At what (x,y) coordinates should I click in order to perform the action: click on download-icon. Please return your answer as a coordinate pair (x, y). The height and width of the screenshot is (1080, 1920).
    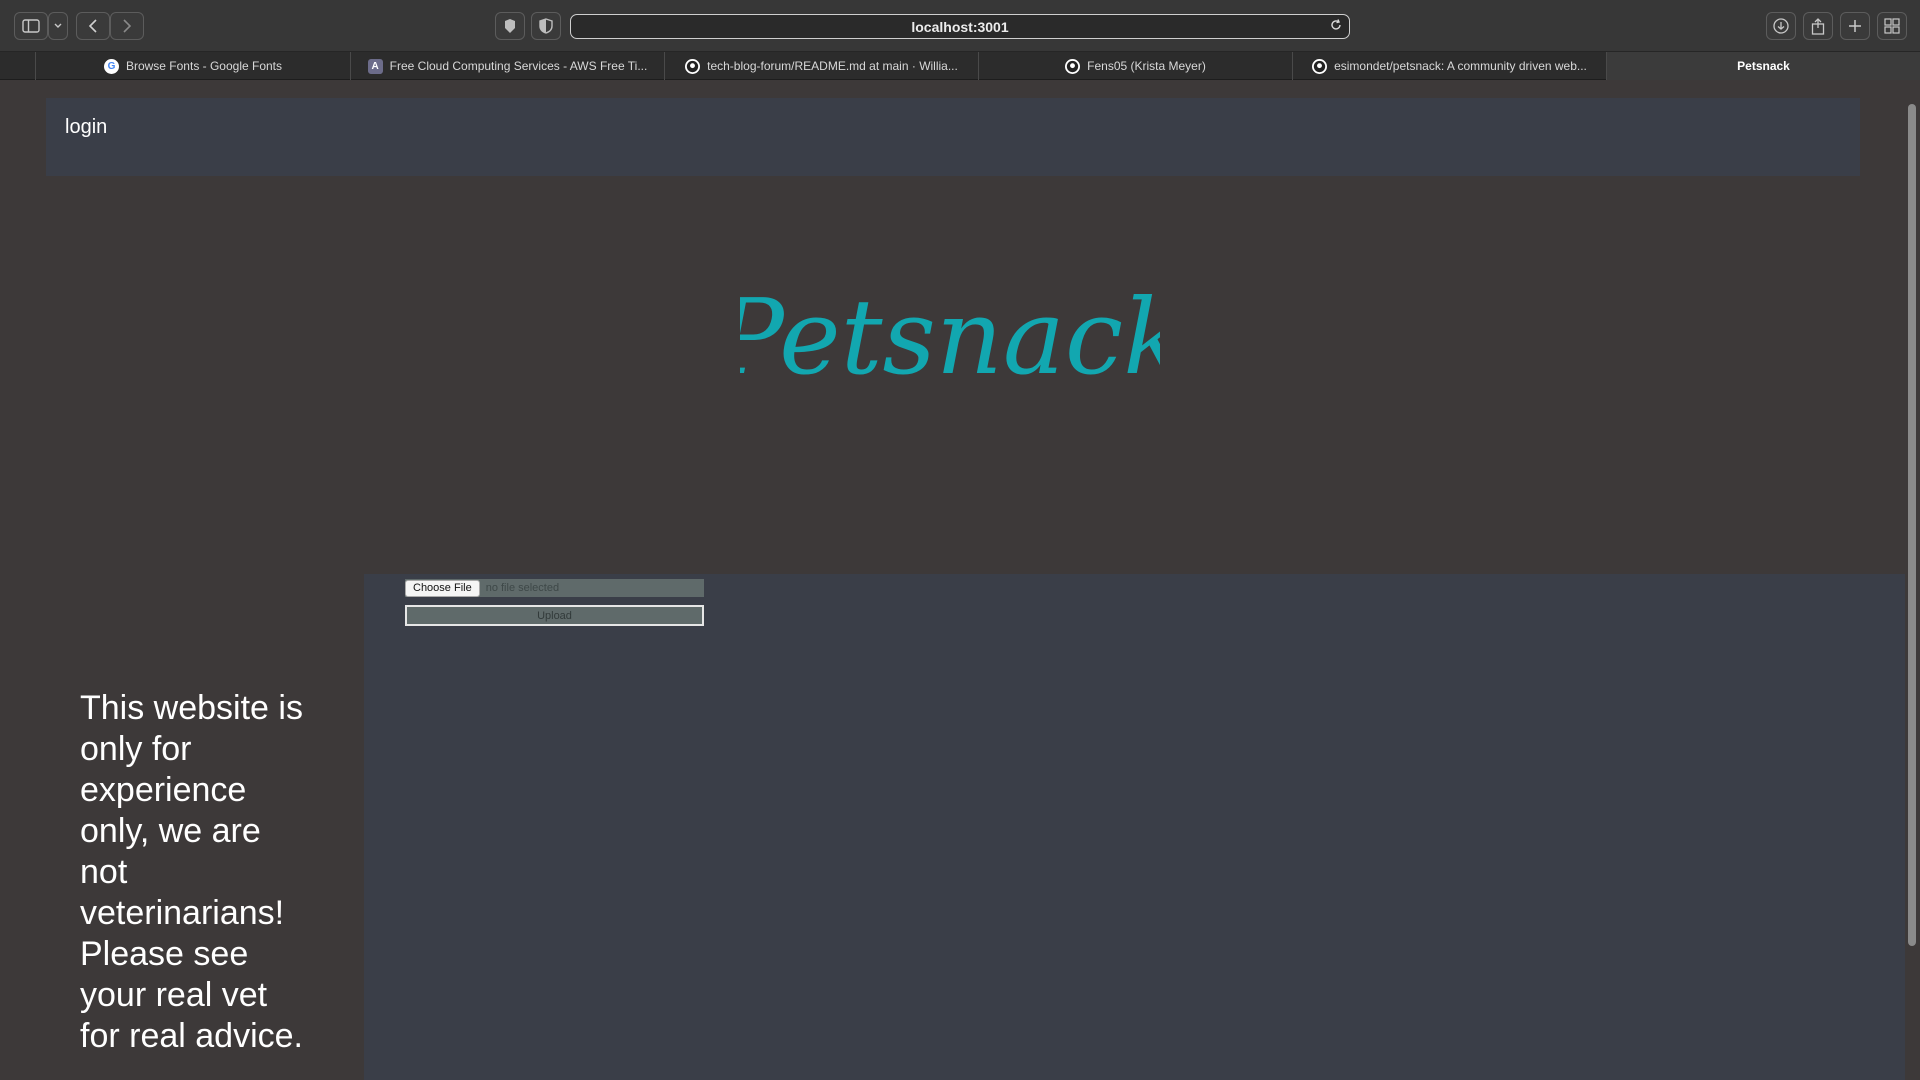
    Looking at the image, I should click on (1781, 26).